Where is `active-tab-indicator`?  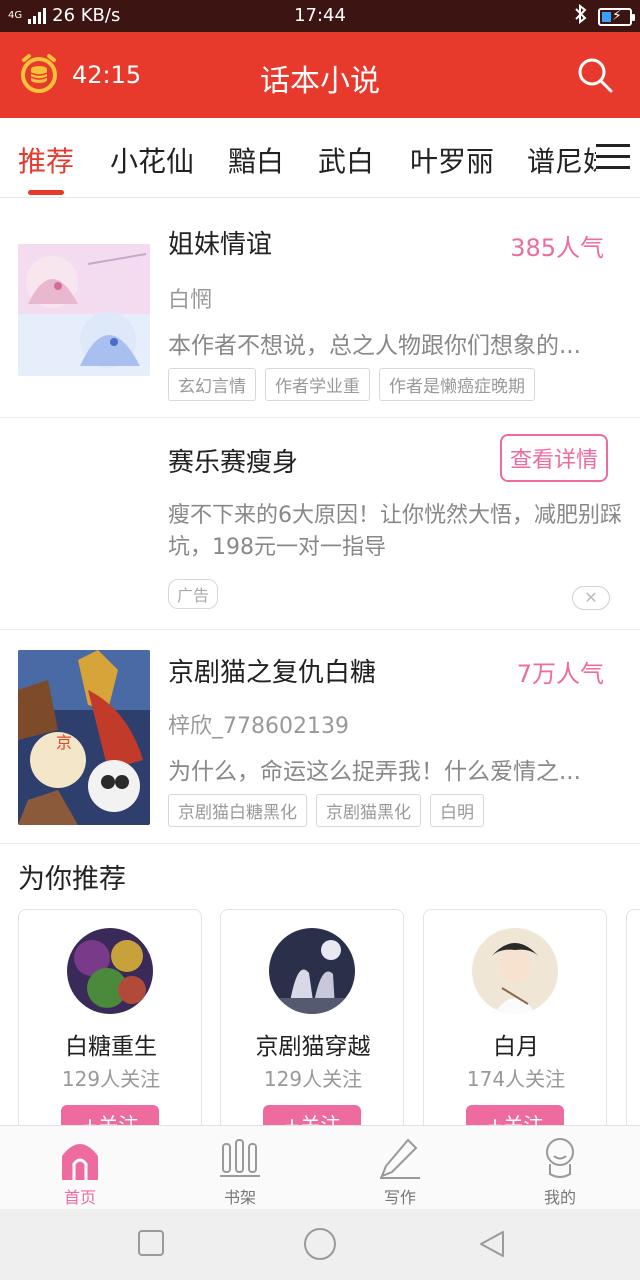 active-tab-indicator is located at coordinates (46, 192).